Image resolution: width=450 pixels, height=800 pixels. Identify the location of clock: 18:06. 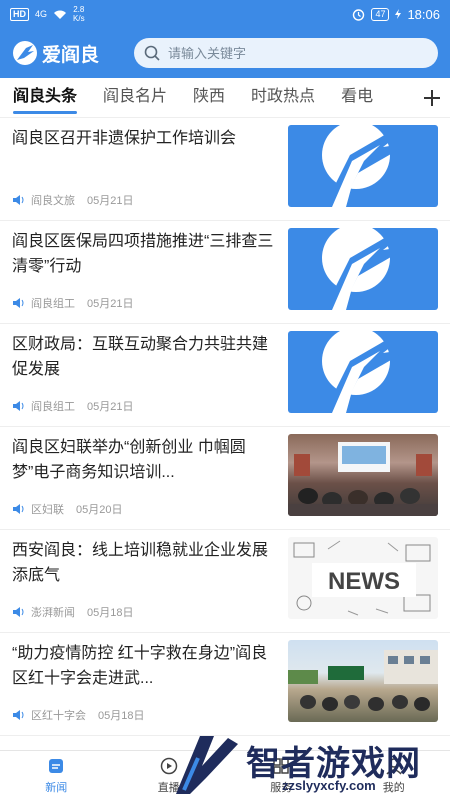
(423, 14).